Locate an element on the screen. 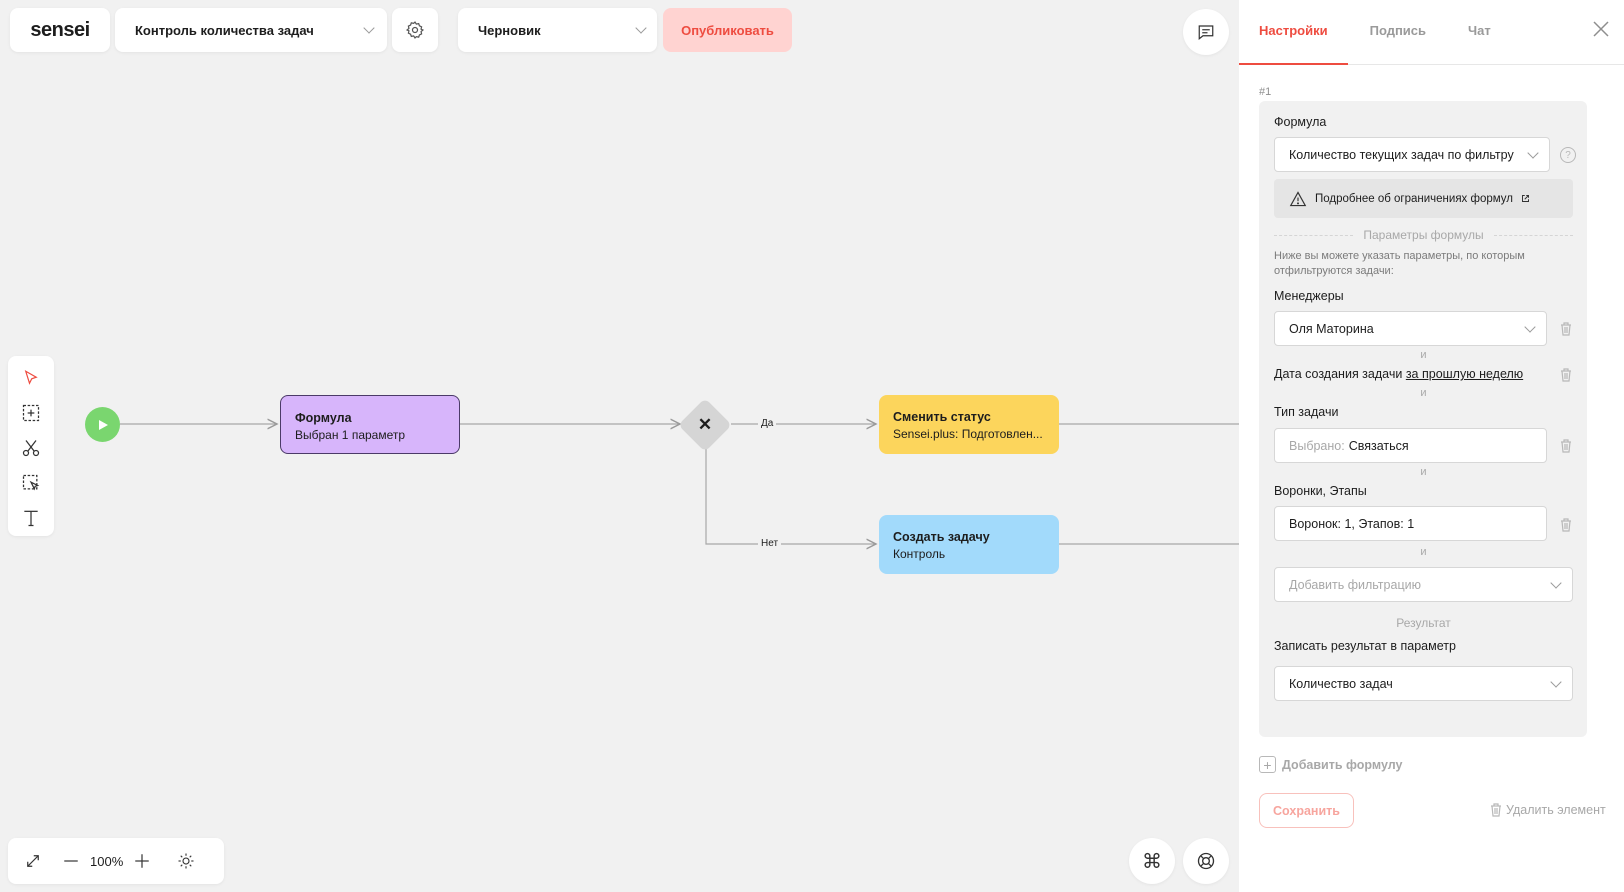  tab-settings: Настройки is located at coordinates (1293, 44).